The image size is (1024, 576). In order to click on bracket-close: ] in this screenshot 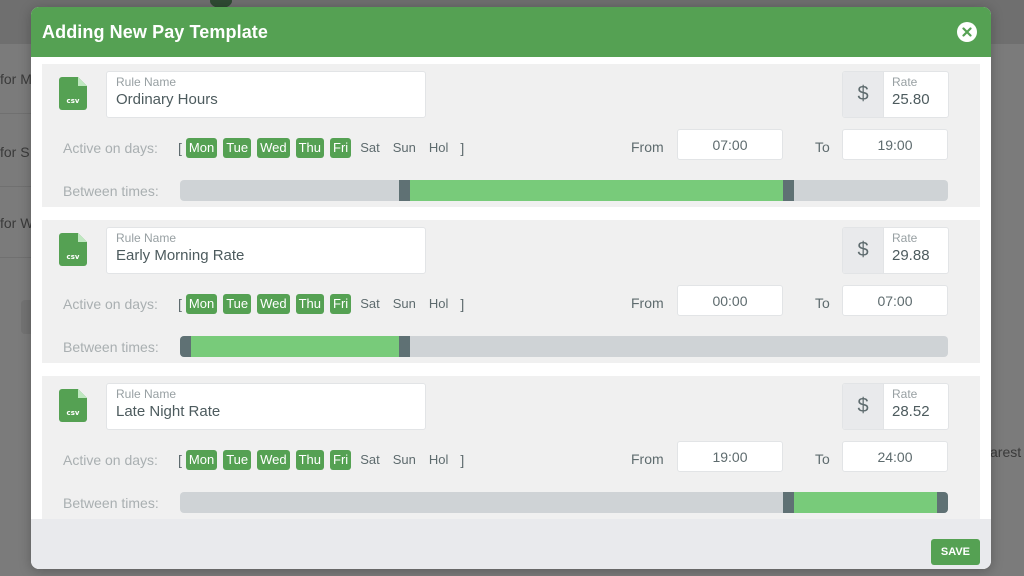, I will do `click(462, 148)`.